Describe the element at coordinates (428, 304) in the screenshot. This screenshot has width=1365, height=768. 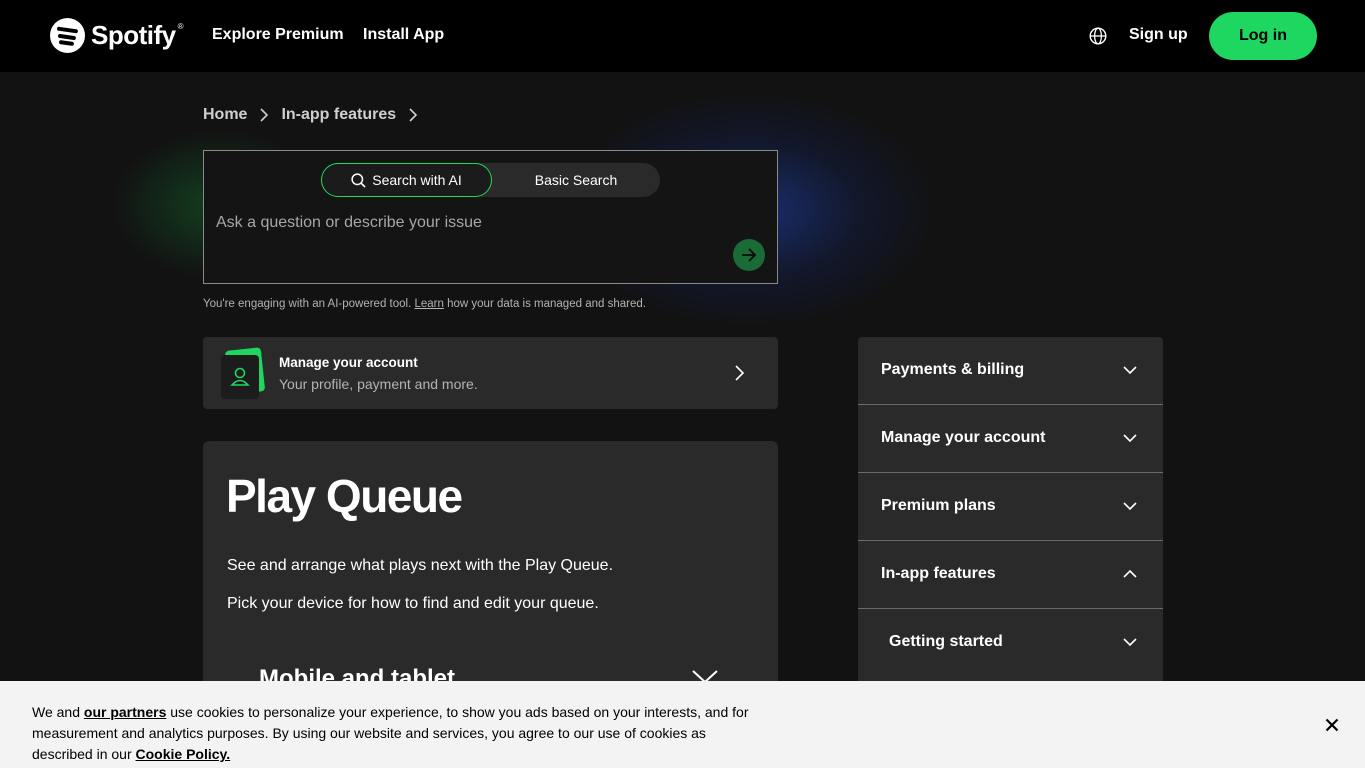
I see `learn-link: Learn` at that location.